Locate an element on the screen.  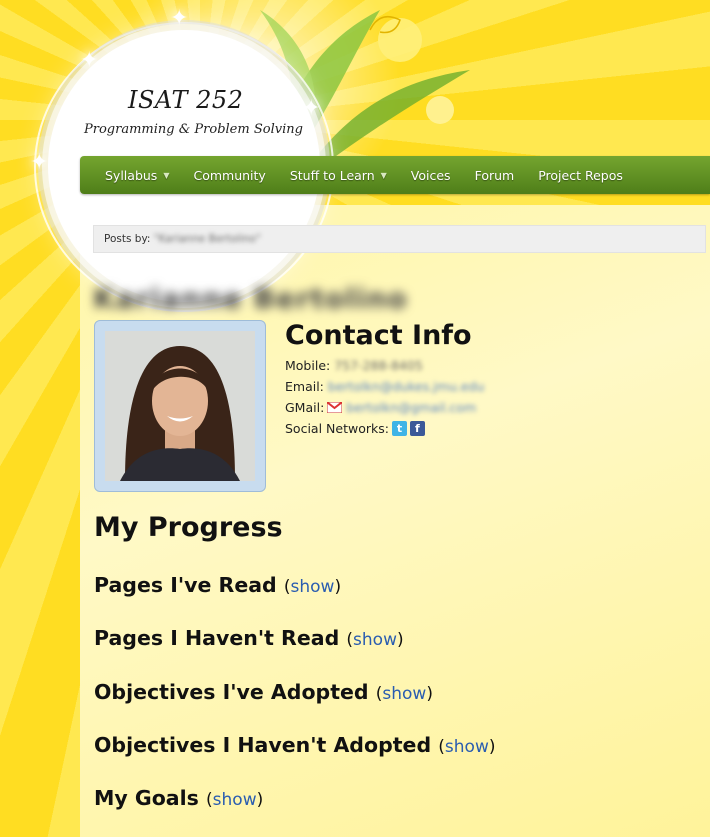
section-label: Pages I Haven't Read is located at coordinates (217, 638).